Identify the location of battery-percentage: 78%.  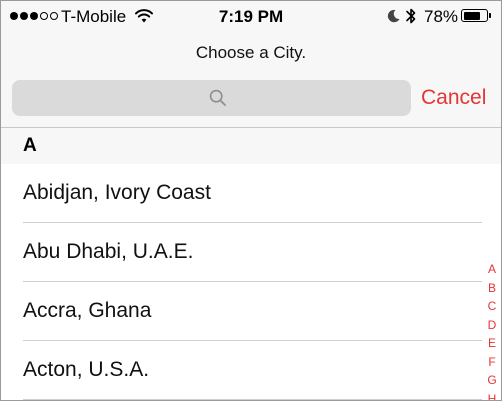
(441, 16).